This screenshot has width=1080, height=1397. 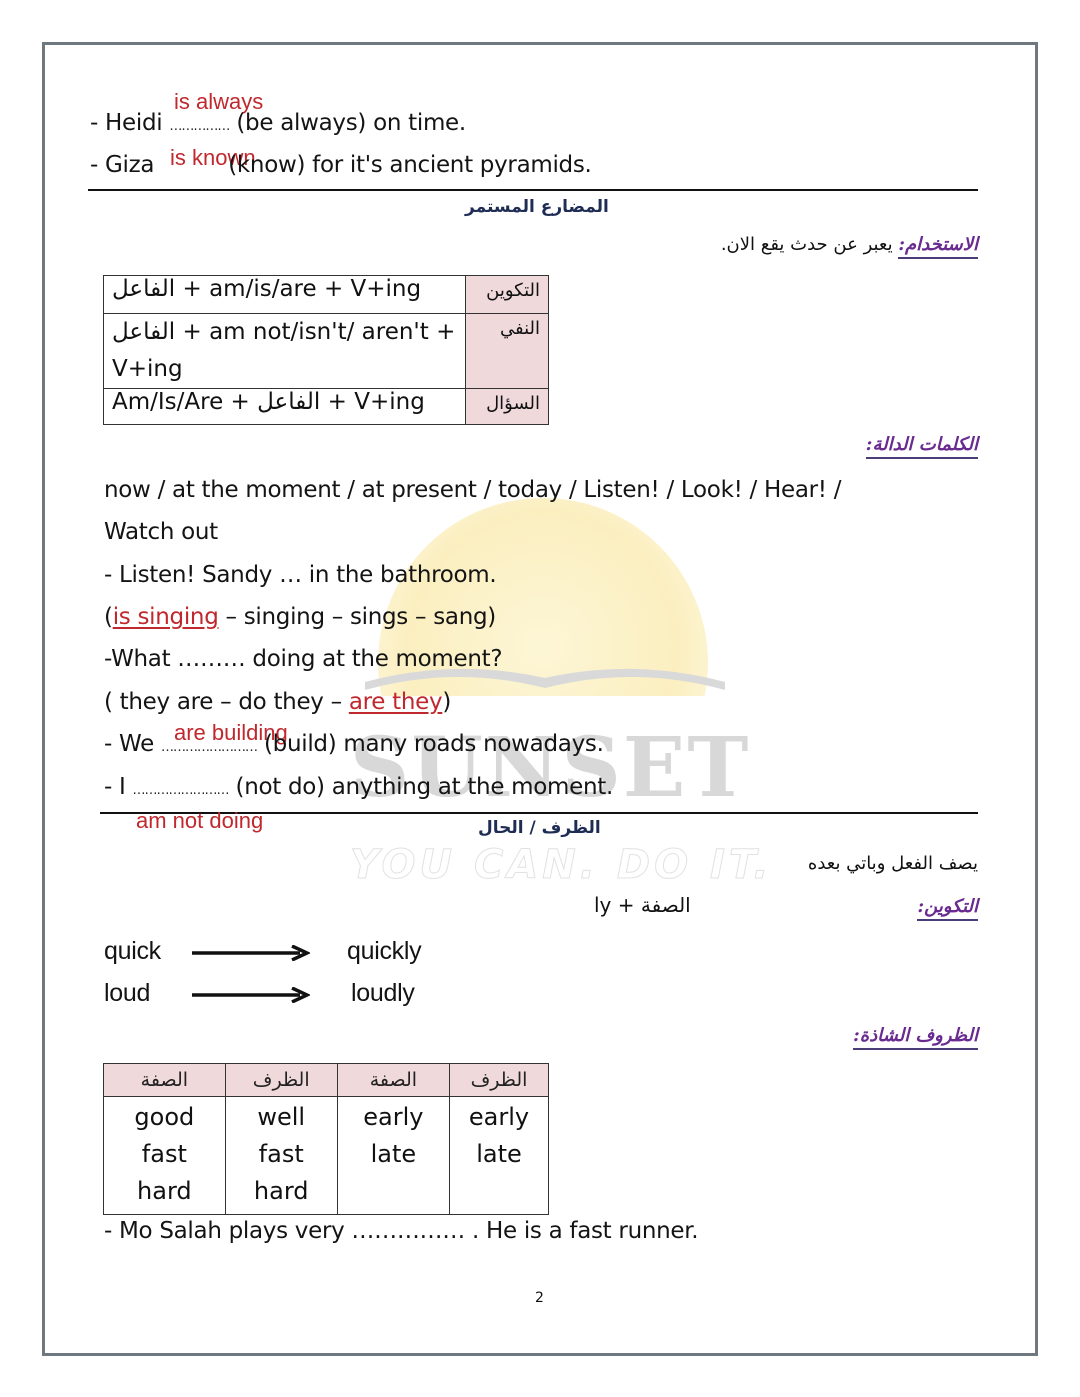 I want to click on table-header-row: الصفة الظرف الصفة الظرف, so click(x=326, y=1080).